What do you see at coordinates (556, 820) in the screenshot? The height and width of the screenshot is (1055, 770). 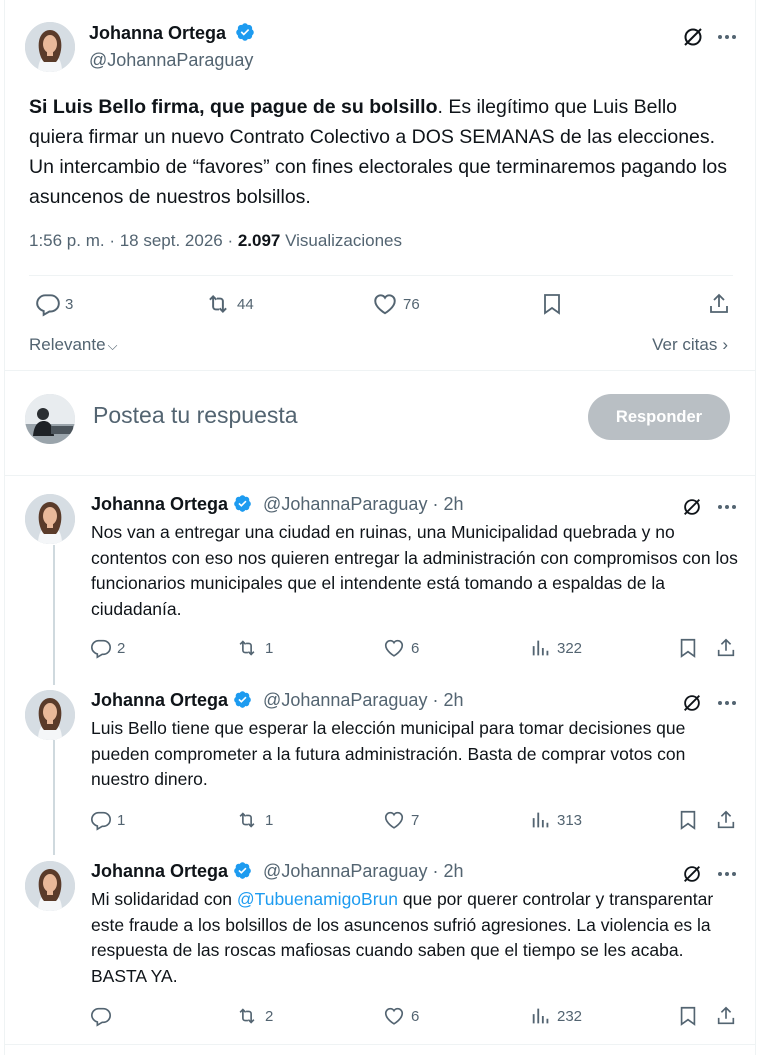 I see `views-button: 313` at bounding box center [556, 820].